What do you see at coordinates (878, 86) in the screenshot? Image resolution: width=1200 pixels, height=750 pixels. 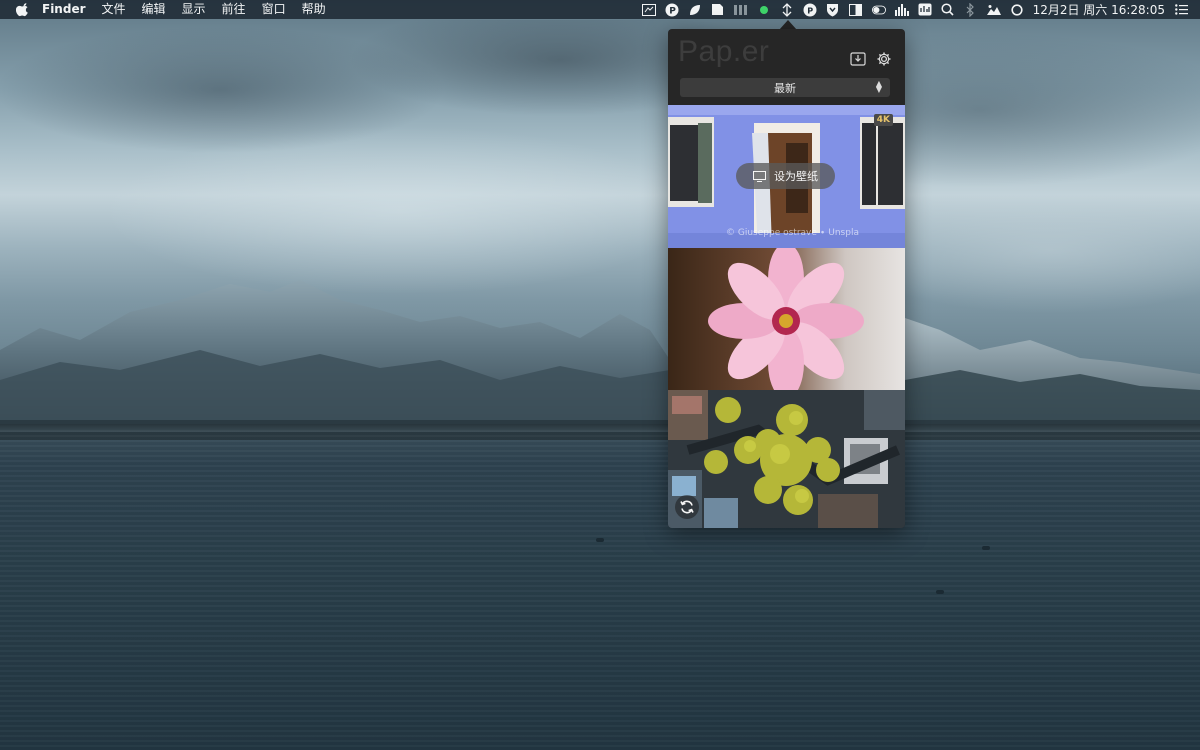 I see `updown-chevron-icon: ▲ ▼` at bounding box center [878, 86].